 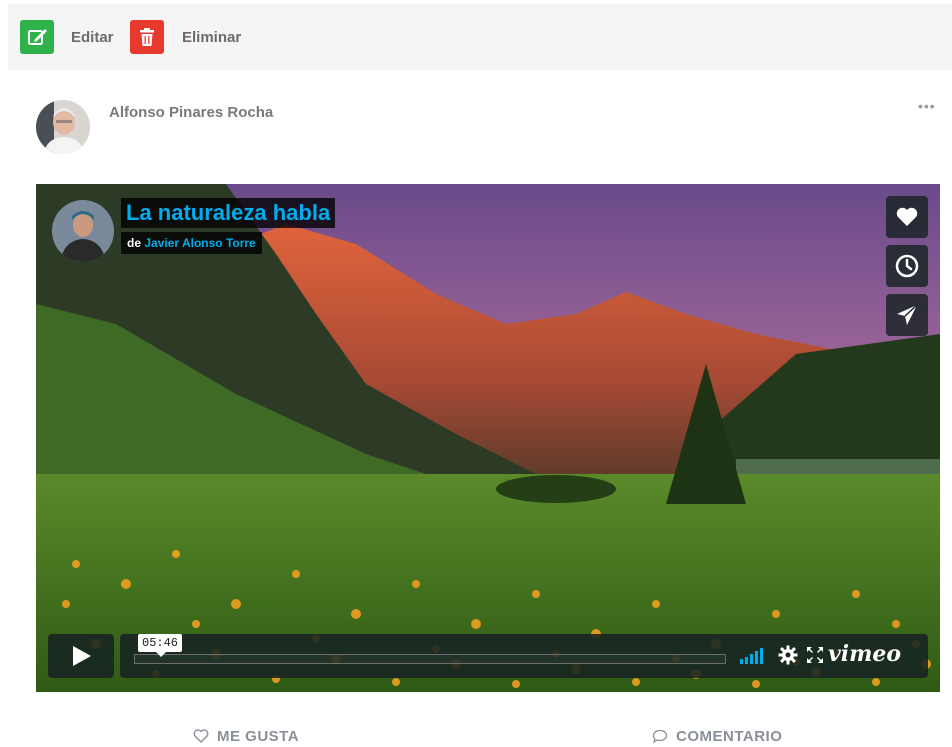 I want to click on duration-label: 05:46, so click(x=160, y=645).